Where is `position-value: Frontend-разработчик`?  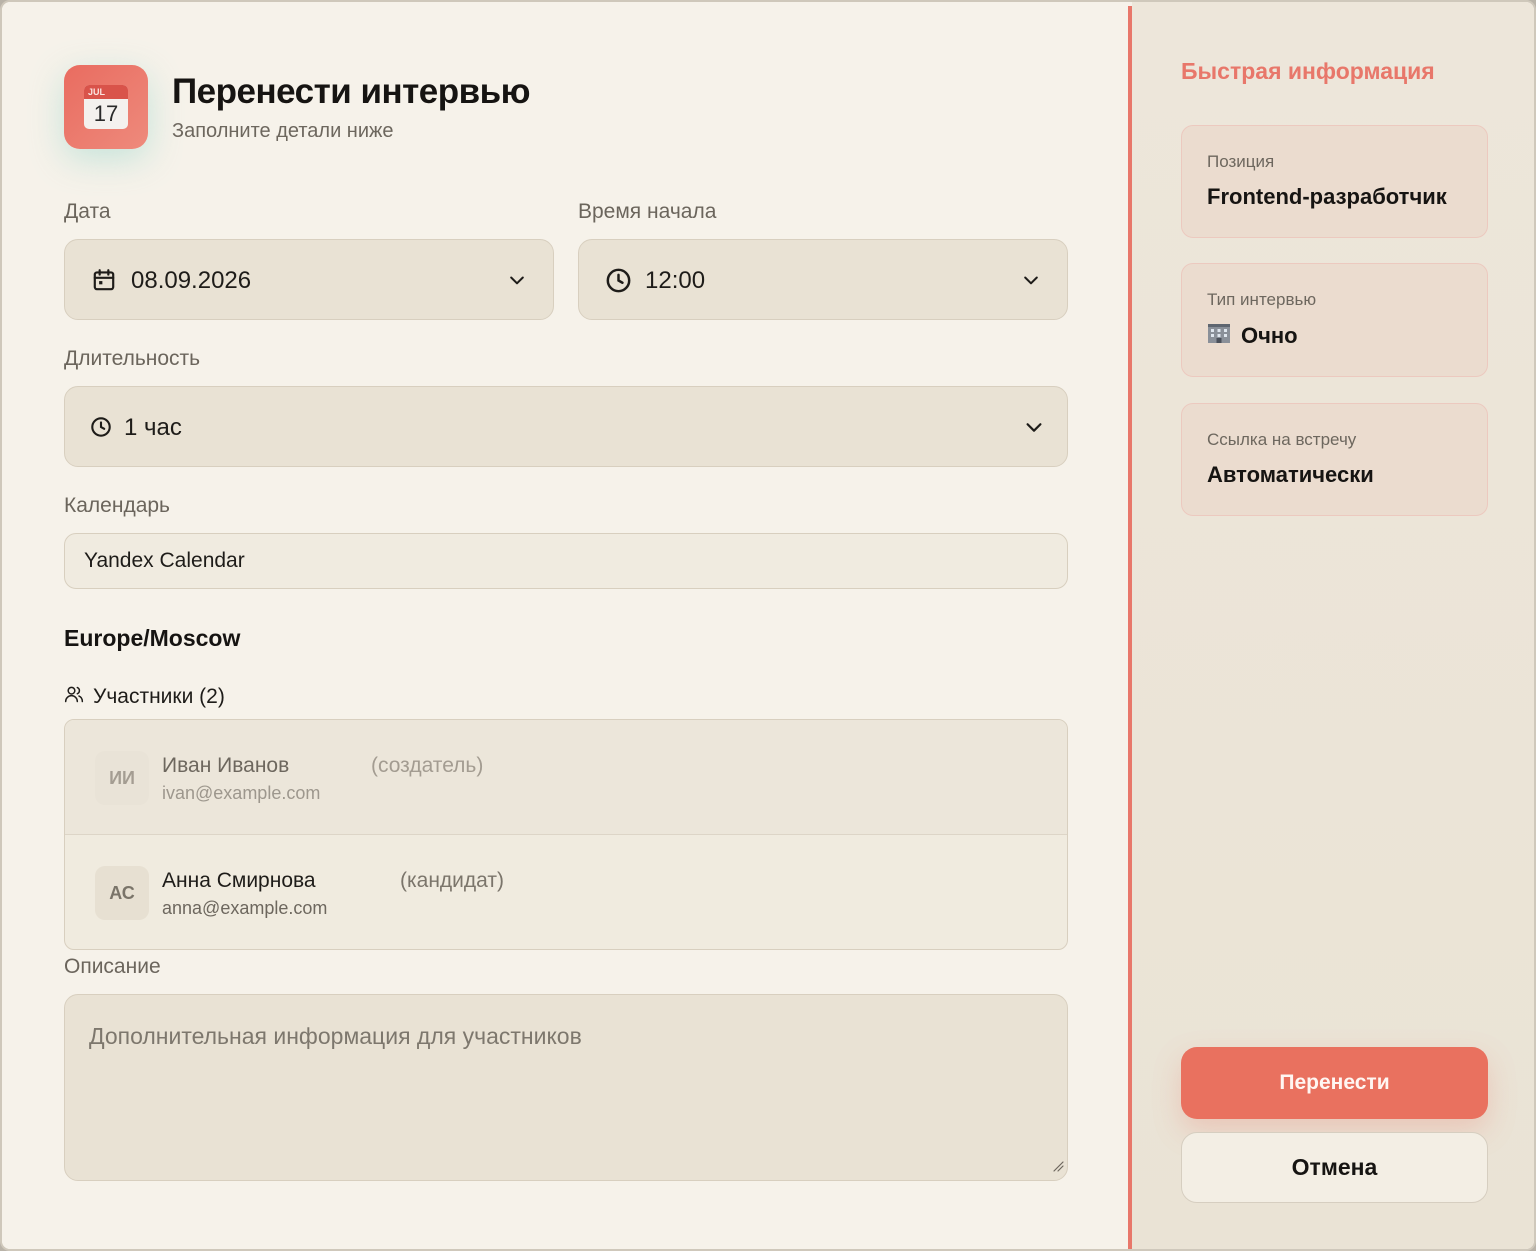 position-value: Frontend-разработчик is located at coordinates (1327, 197).